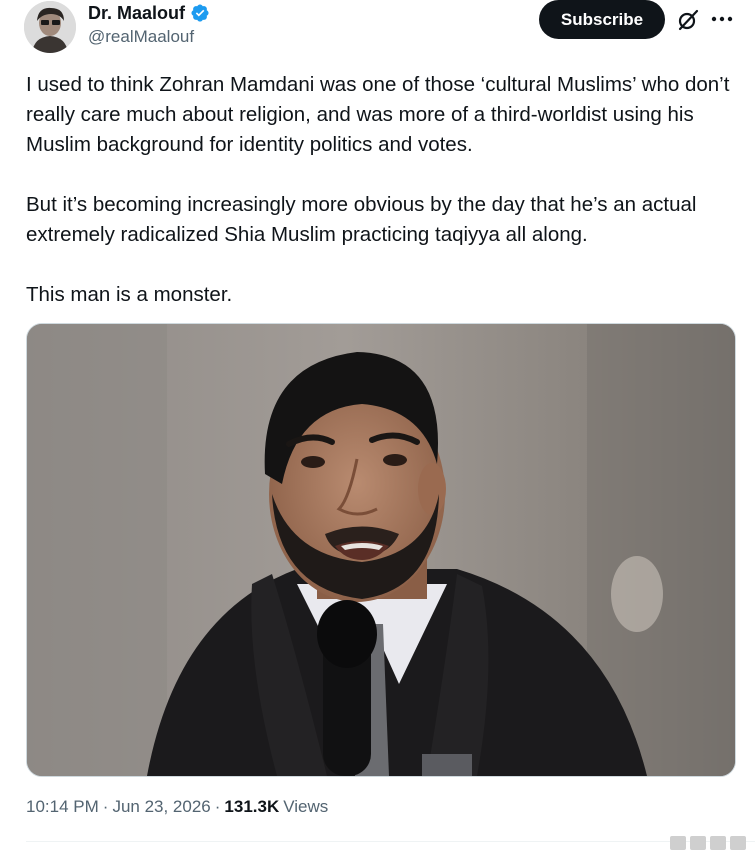 The image size is (755, 857). What do you see at coordinates (161, 807) in the screenshot?
I see `tweet-date: Jun 23, 2026` at bounding box center [161, 807].